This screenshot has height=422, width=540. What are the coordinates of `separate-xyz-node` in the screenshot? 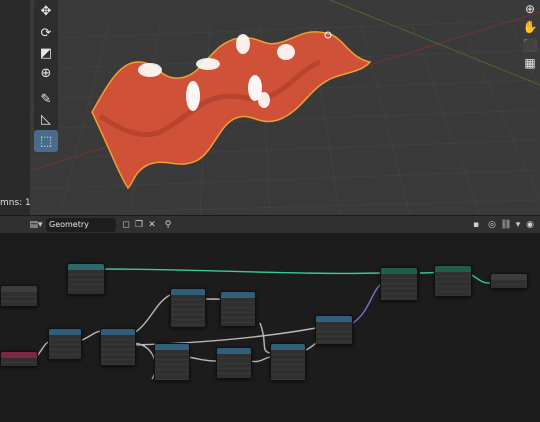 It's located at (65, 344).